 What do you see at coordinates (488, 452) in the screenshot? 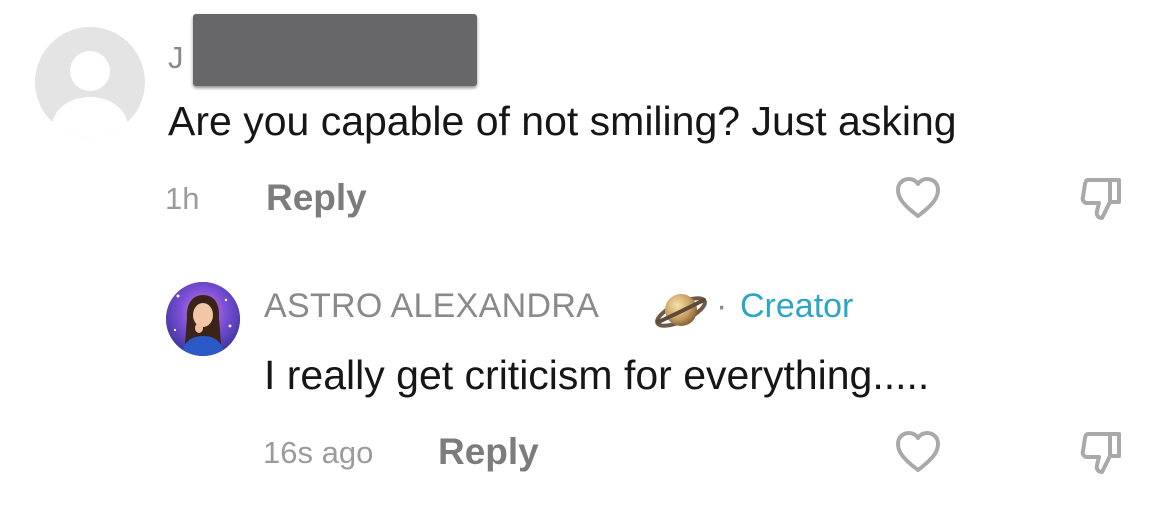
I see `reply-reply-button: Reply` at bounding box center [488, 452].